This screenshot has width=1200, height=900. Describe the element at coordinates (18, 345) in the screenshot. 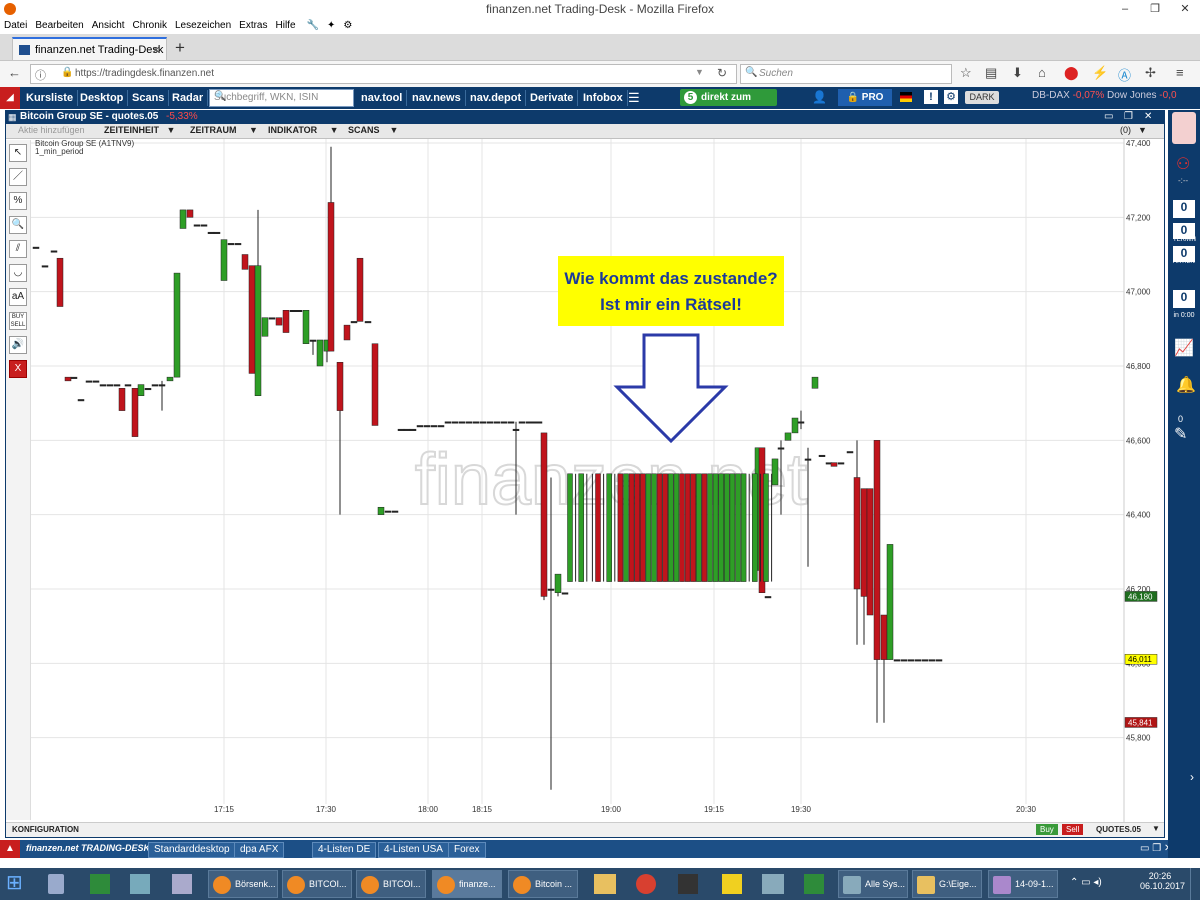

I see `sound-tool-icon: 🔊` at that location.